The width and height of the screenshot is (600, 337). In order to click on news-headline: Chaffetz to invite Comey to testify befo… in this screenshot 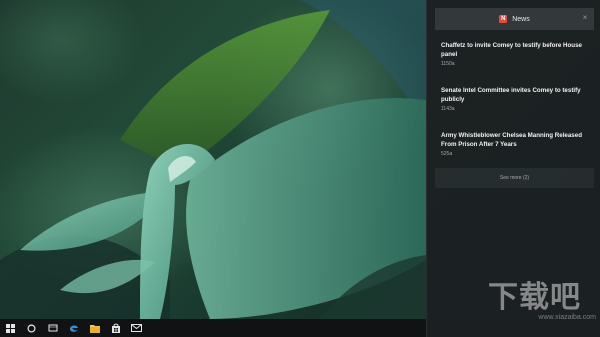, I will do `click(511, 50)`.